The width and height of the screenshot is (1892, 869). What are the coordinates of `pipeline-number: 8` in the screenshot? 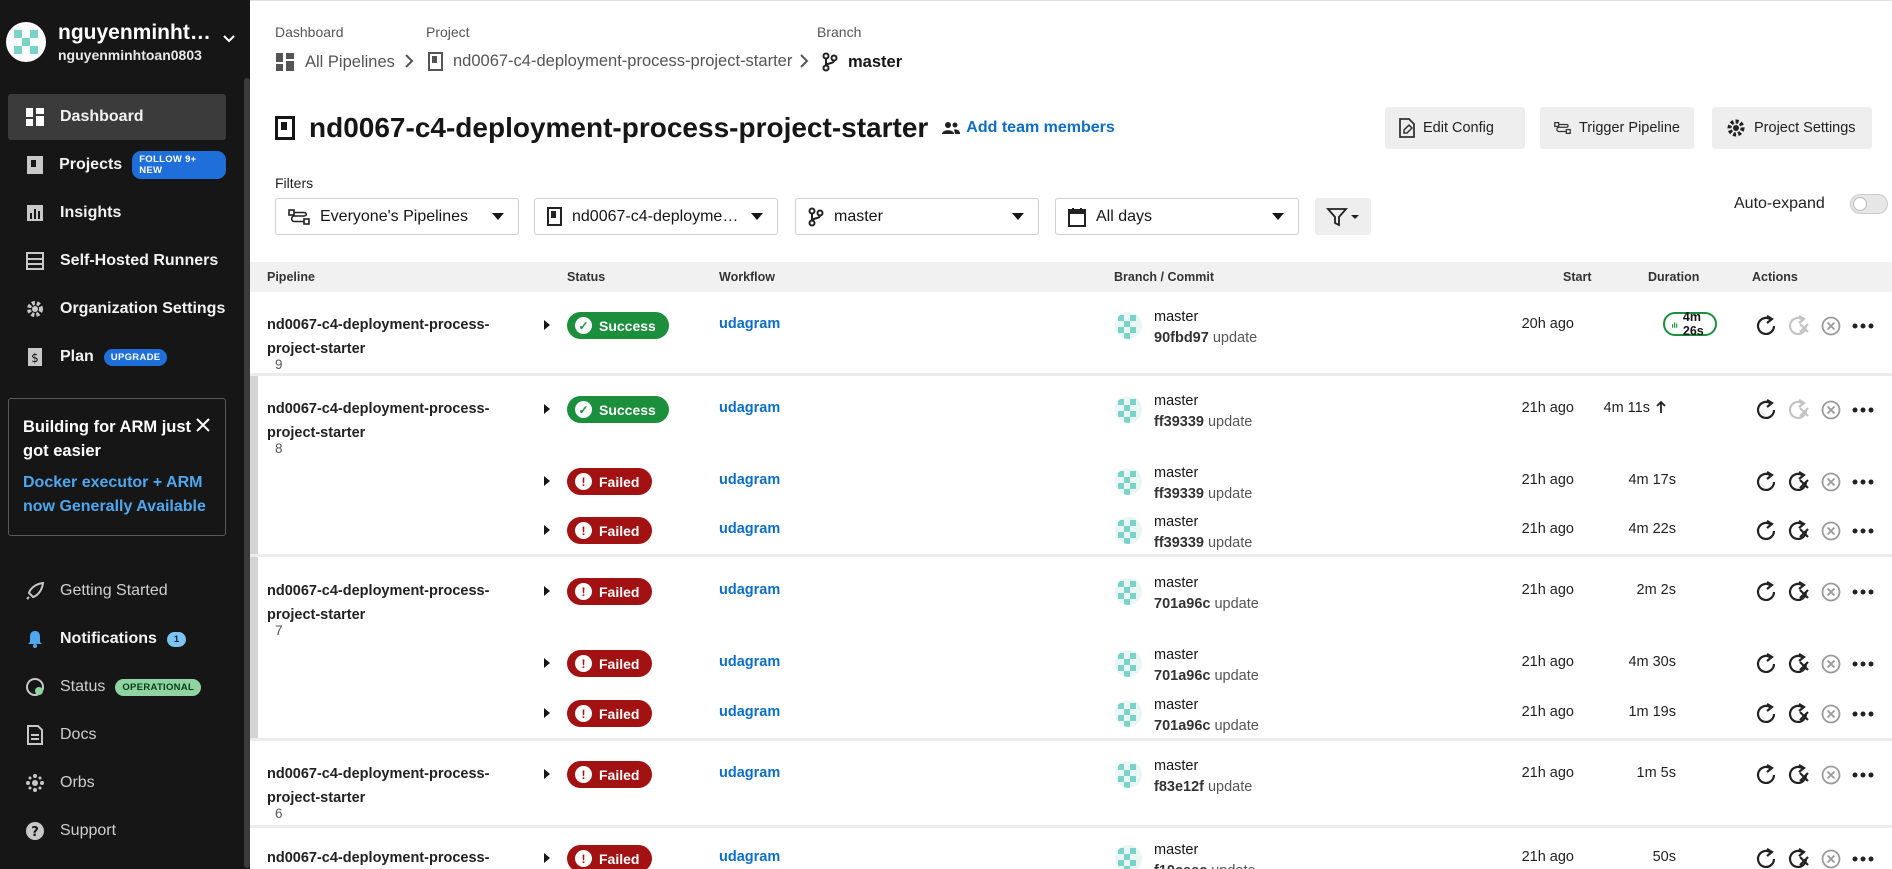 It's located at (279, 448).